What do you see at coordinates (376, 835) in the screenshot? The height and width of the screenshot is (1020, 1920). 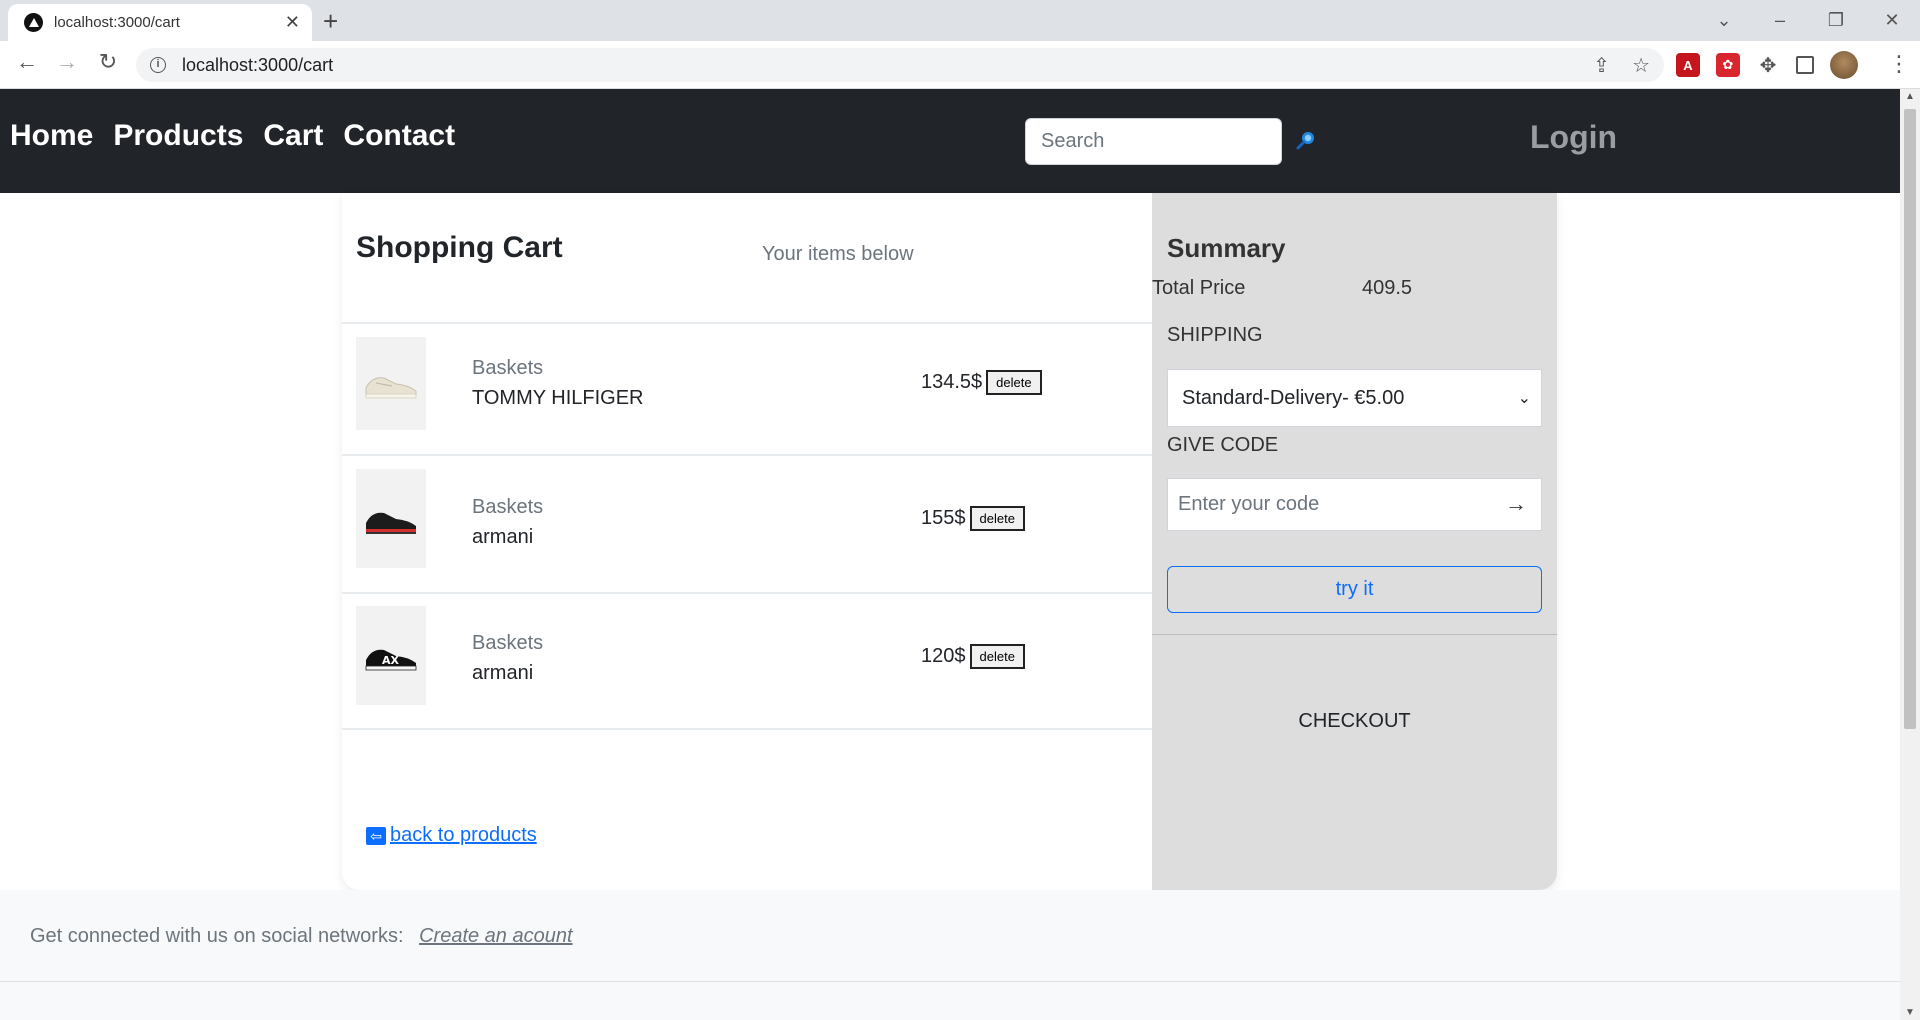 I see `back-arrow-icon: ⇦` at bounding box center [376, 835].